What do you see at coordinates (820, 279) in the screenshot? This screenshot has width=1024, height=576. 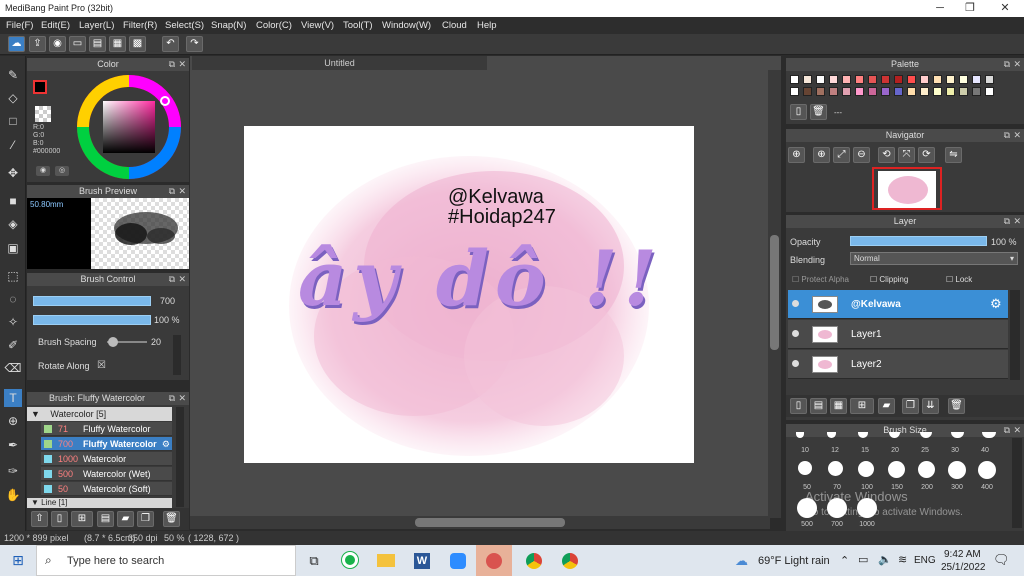 I see `protect-alpha-checkbox: ☐ Protect Alpha` at bounding box center [820, 279].